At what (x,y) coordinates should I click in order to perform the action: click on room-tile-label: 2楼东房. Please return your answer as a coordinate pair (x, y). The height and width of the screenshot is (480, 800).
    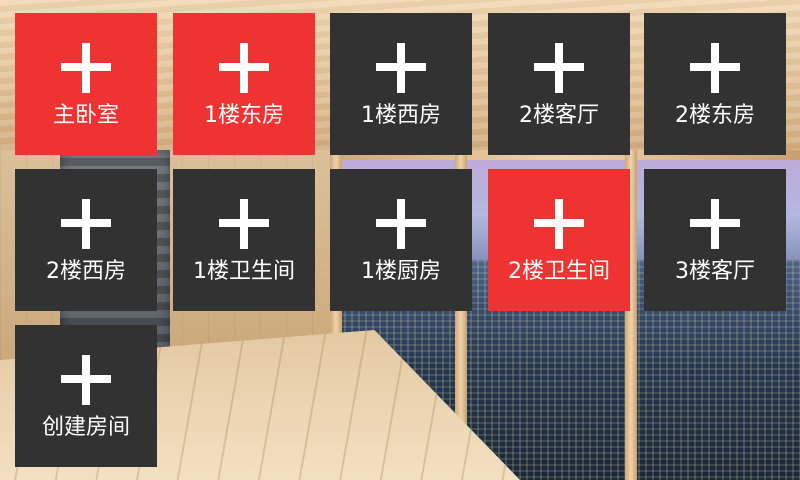
    Looking at the image, I should click on (715, 115).